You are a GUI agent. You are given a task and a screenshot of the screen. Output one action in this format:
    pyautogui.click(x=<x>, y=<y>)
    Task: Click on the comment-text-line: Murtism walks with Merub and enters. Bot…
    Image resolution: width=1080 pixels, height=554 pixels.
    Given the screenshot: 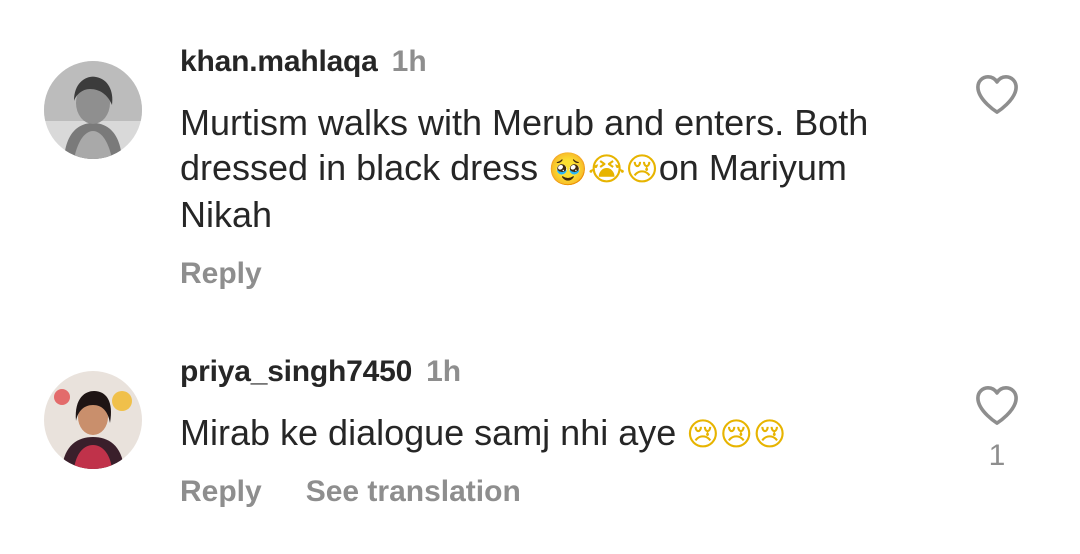 What is the action you would take?
    pyautogui.click(x=524, y=122)
    